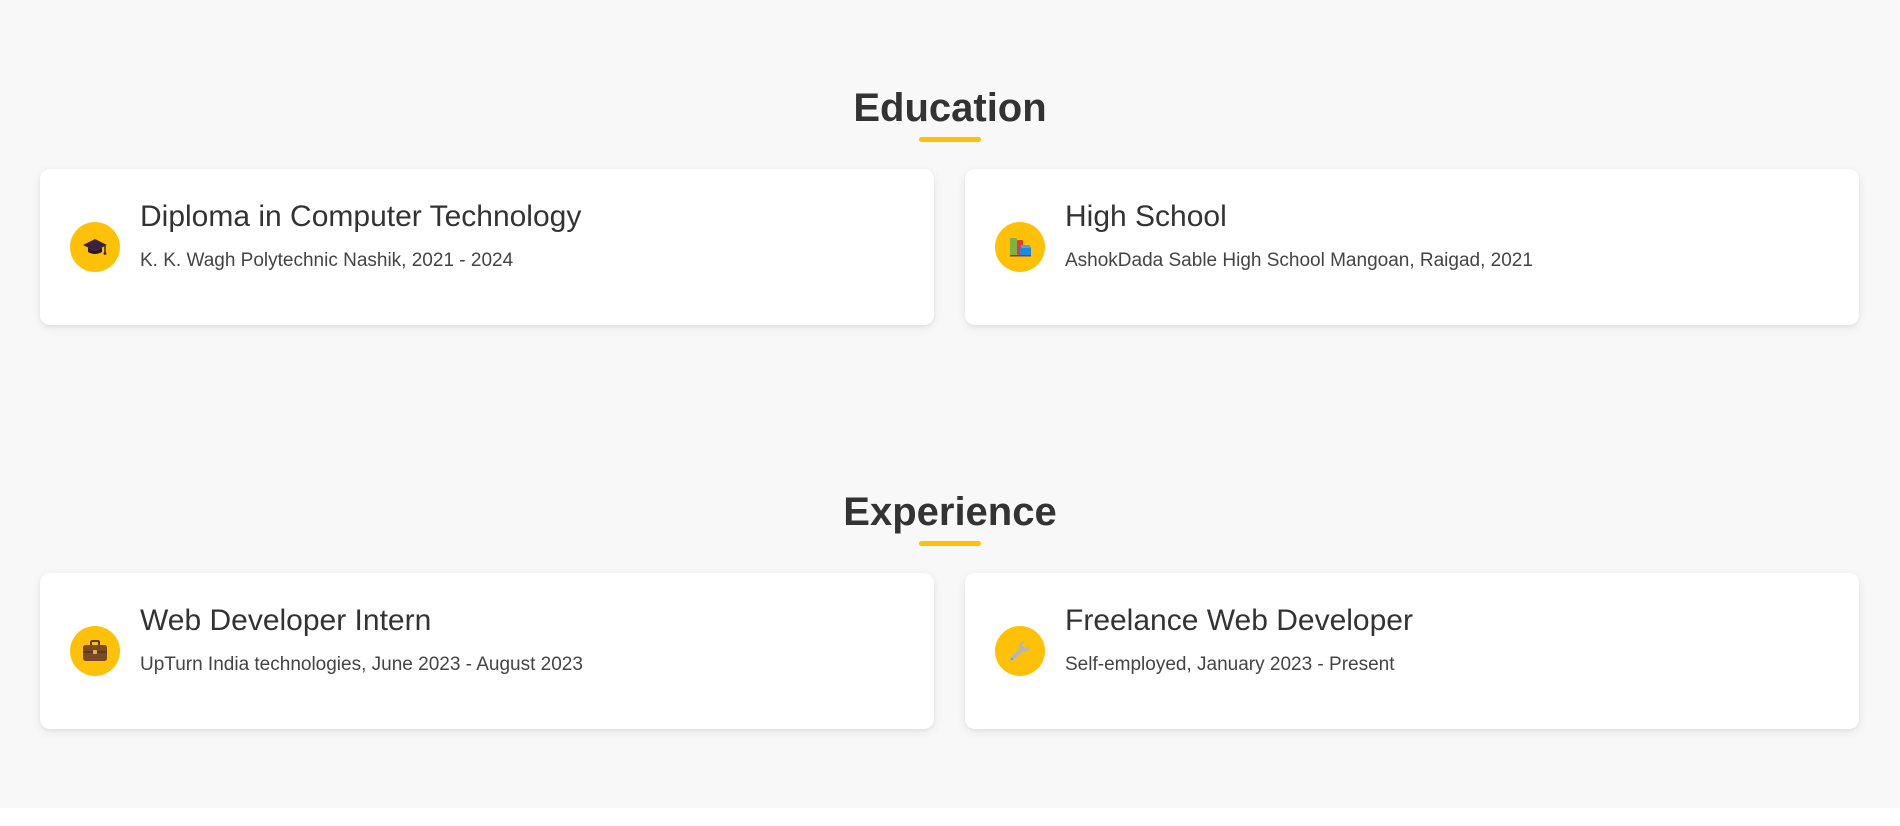 This screenshot has height=826, width=1900. Describe the element at coordinates (95, 651) in the screenshot. I see `briefcase-icon` at that location.